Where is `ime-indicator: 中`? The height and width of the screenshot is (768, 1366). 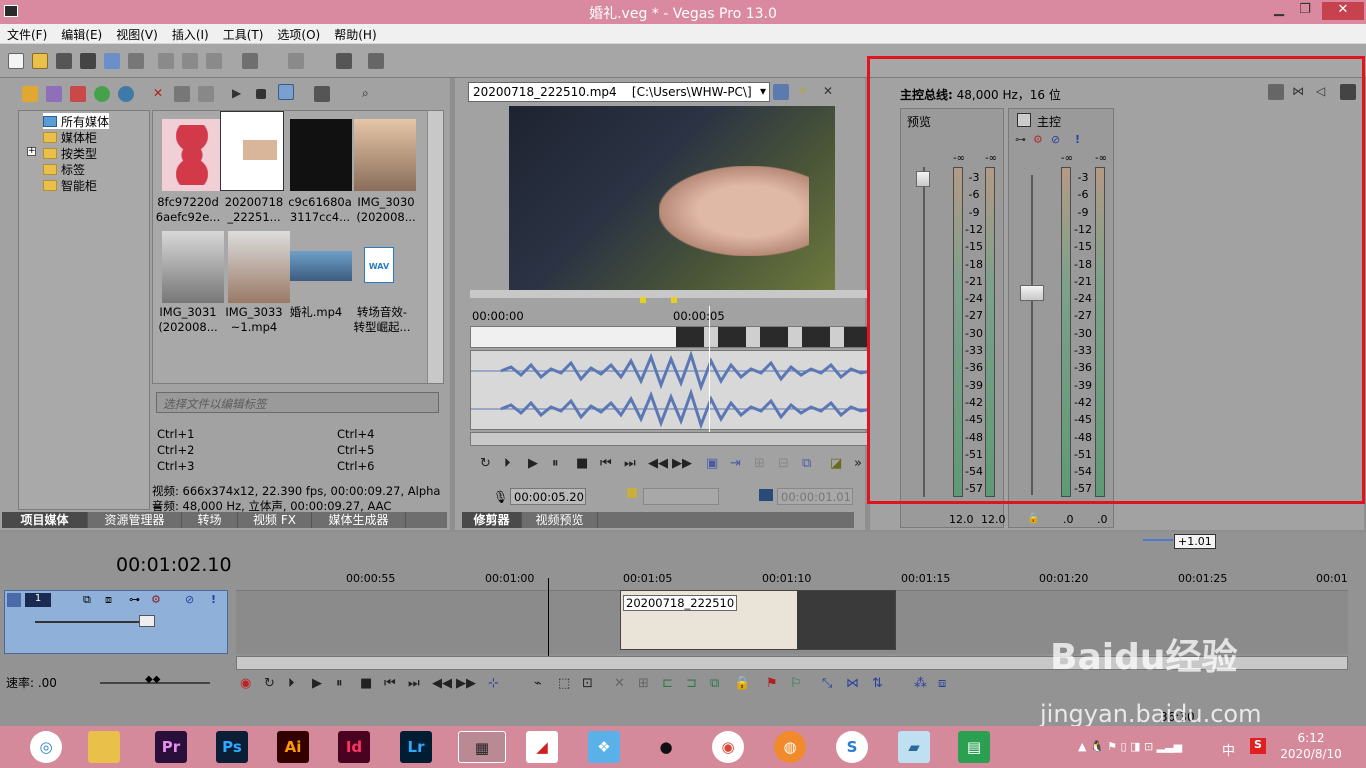
ime-indicator: 中 is located at coordinates (1228, 749).